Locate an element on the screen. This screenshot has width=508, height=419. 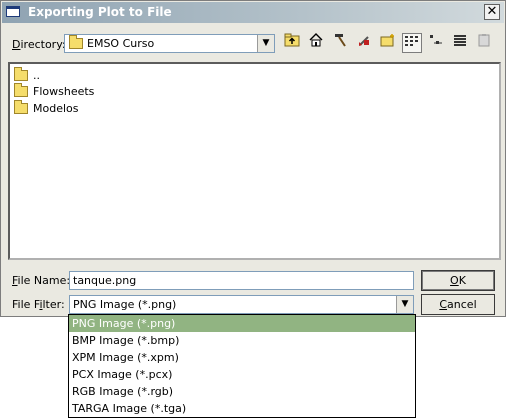
window-icon is located at coordinates (13, 11).